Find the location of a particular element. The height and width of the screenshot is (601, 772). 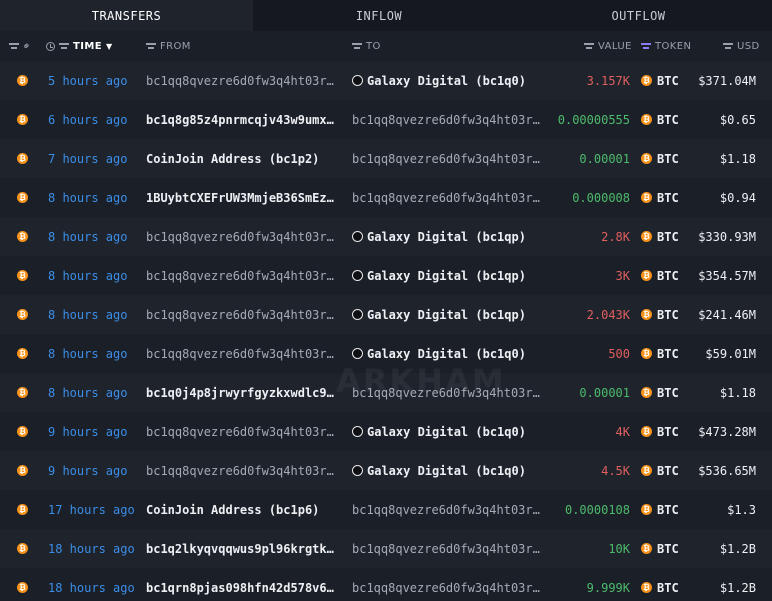

tab-inflow: INFLOW is located at coordinates (379, 15).